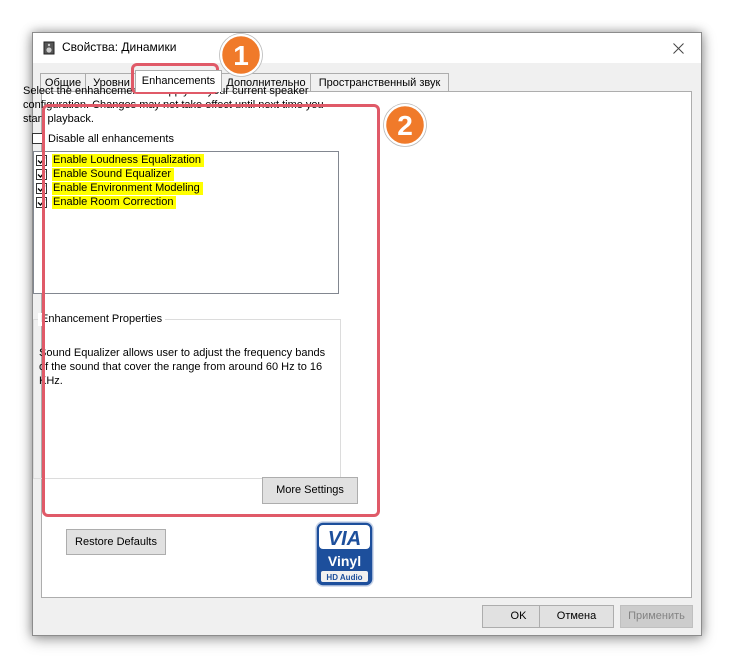 This screenshot has height=667, width=731. I want to click on annotation-badge-2: 2, so click(405, 125).